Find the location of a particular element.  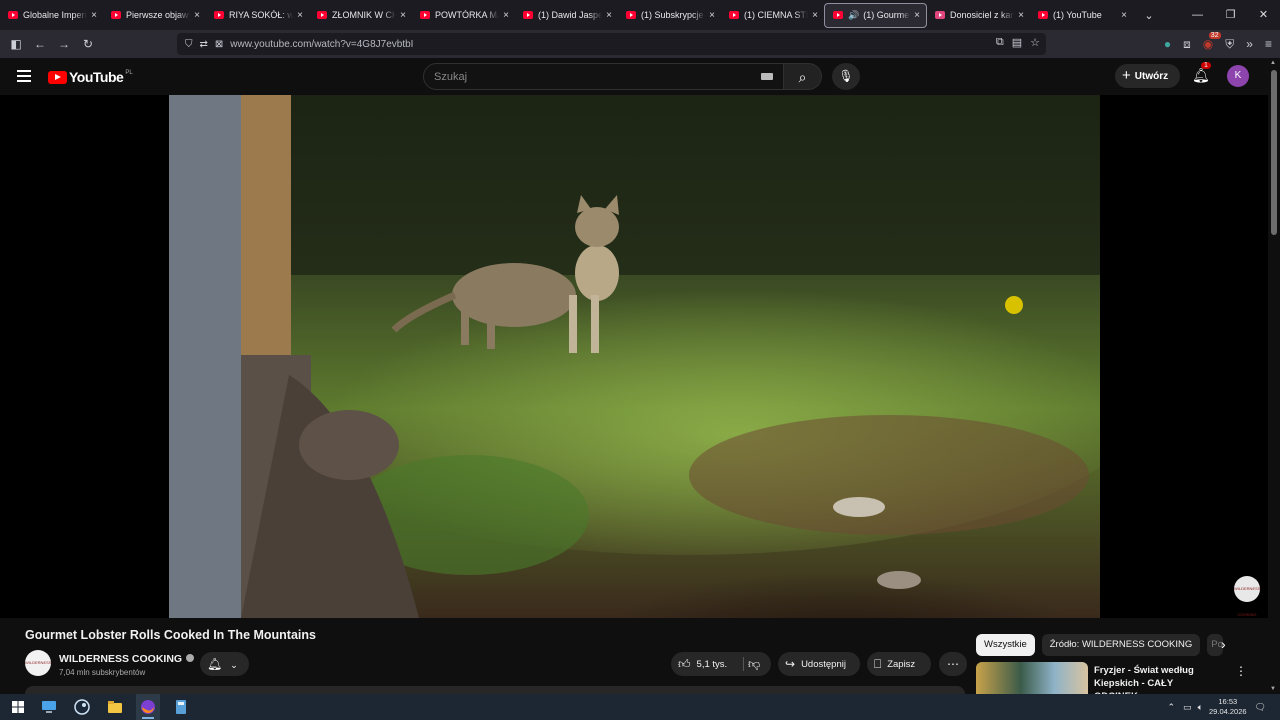

browser-tab: Pierwsze objawy R × is located at coordinates (154, 15).